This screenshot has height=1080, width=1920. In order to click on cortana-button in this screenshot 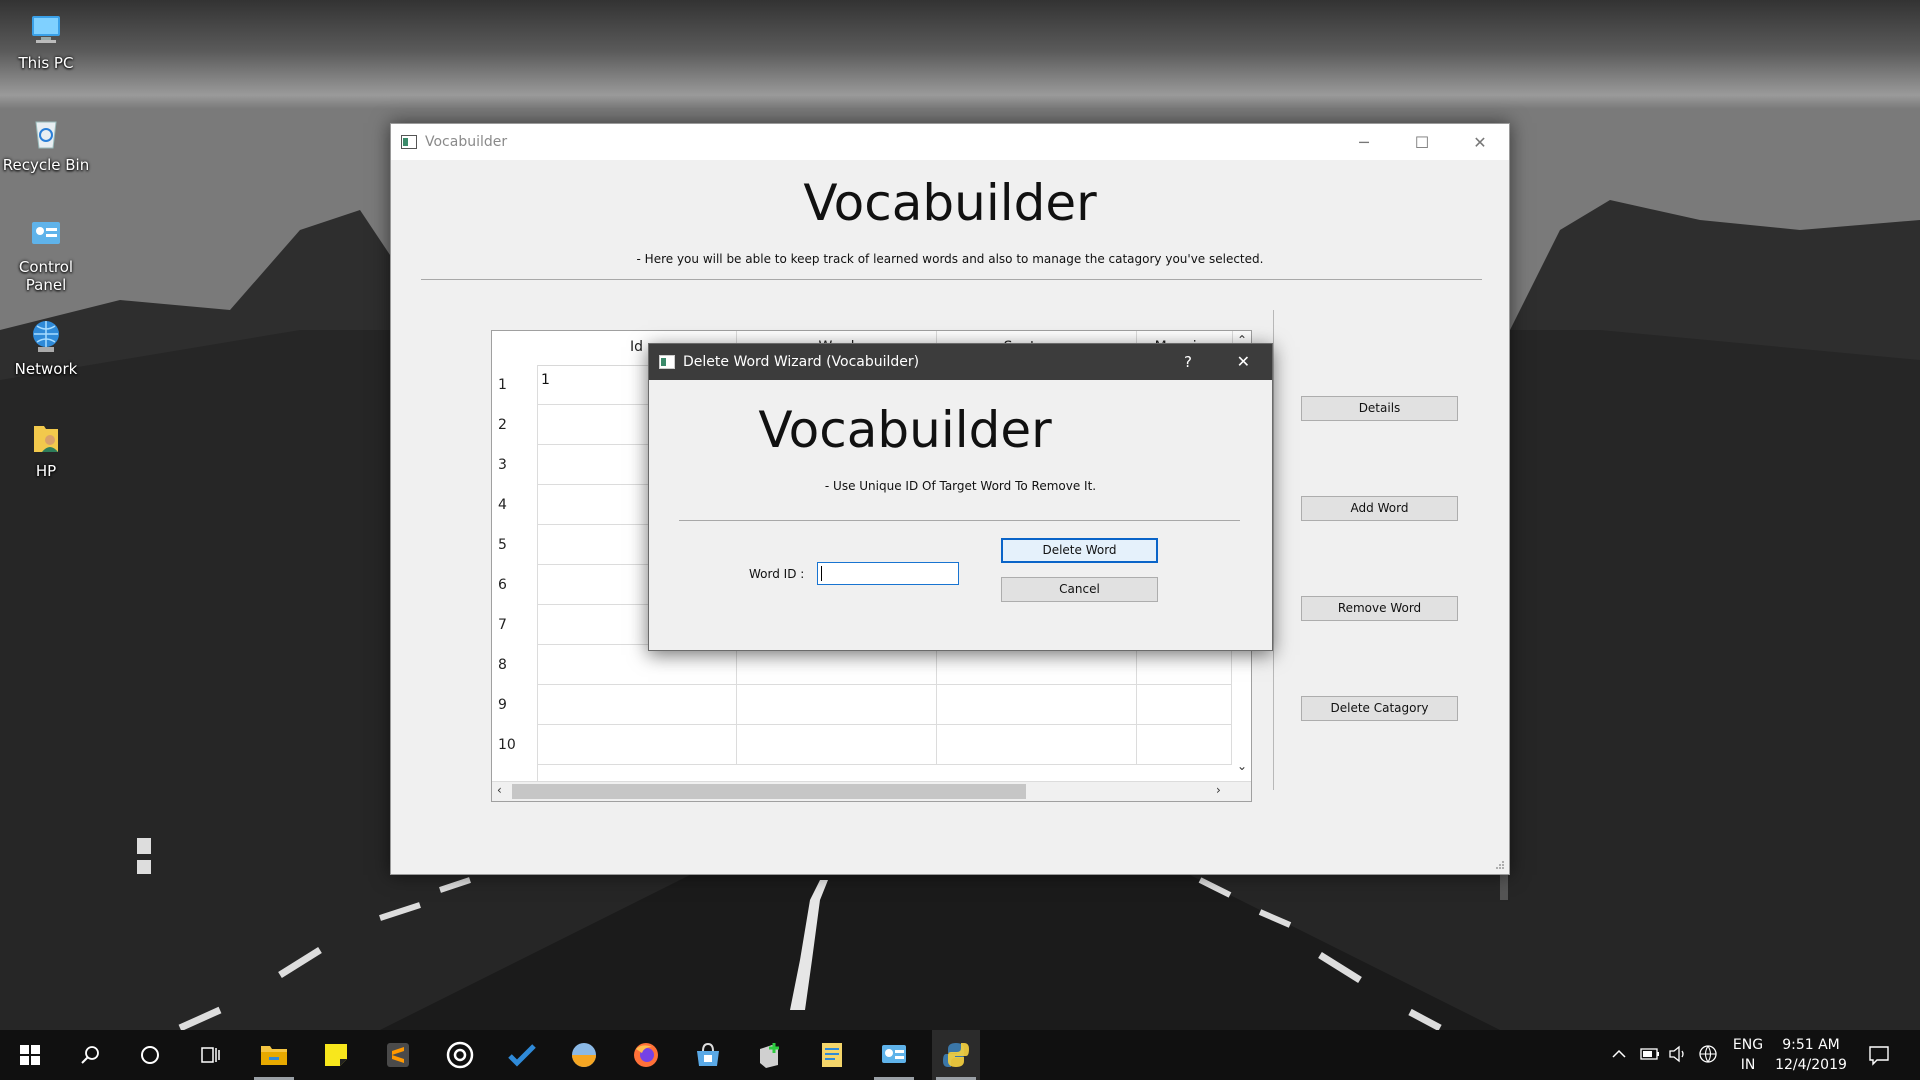, I will do `click(150, 1055)`.